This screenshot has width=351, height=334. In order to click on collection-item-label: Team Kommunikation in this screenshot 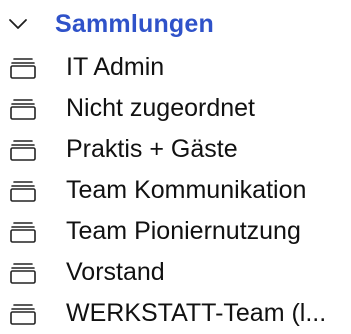, I will do `click(186, 190)`.